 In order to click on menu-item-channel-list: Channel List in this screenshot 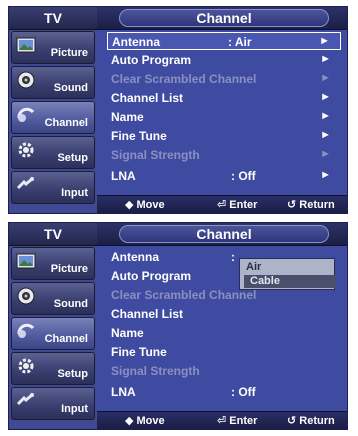, I will do `click(226, 314)`.